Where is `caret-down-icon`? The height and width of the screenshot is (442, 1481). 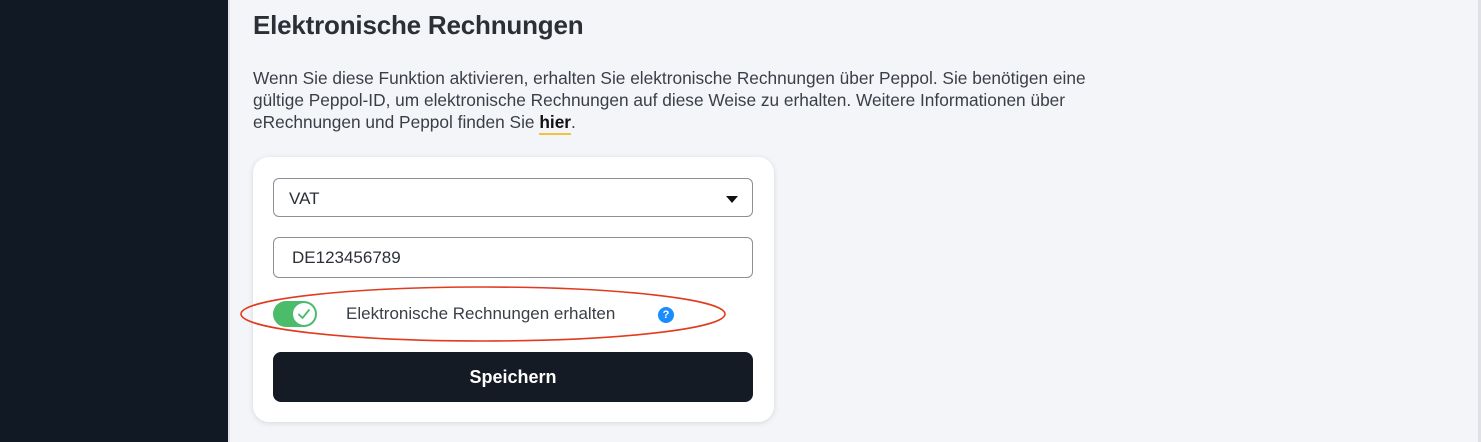 caret-down-icon is located at coordinates (732, 199).